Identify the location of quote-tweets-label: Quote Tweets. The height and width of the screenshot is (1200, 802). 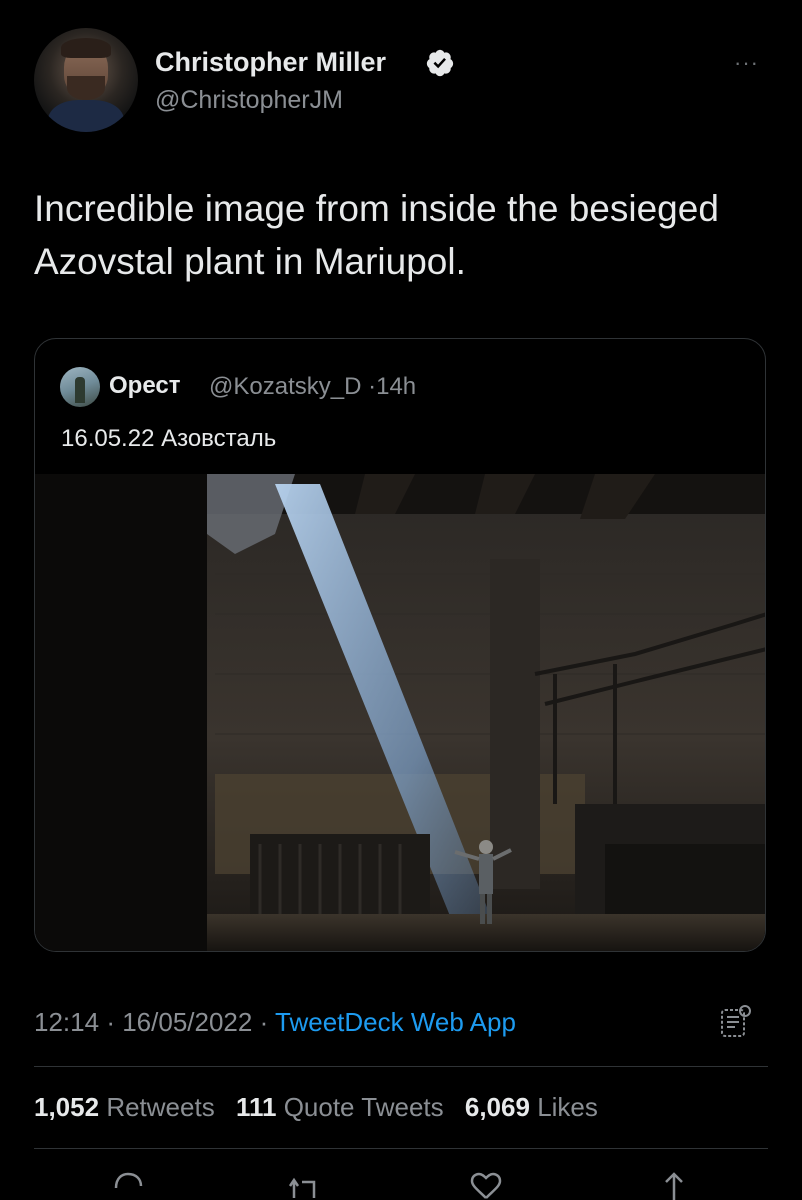
(363, 1107).